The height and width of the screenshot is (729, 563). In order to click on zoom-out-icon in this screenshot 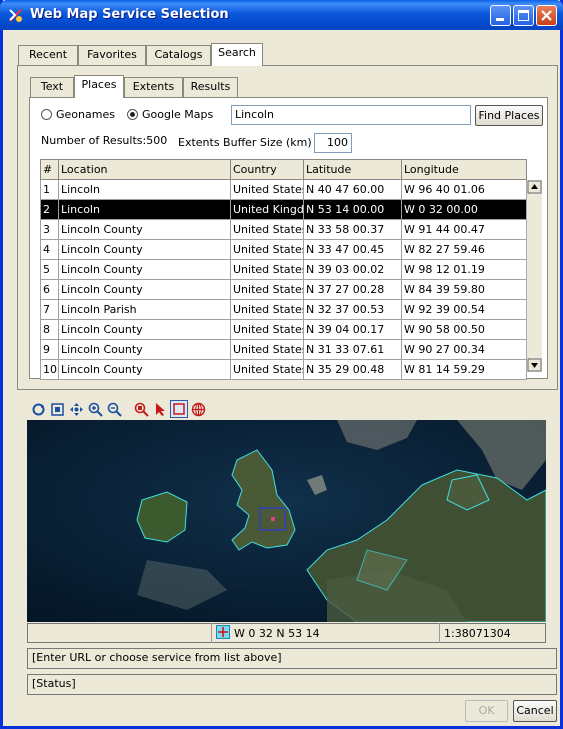, I will do `click(114, 409)`.